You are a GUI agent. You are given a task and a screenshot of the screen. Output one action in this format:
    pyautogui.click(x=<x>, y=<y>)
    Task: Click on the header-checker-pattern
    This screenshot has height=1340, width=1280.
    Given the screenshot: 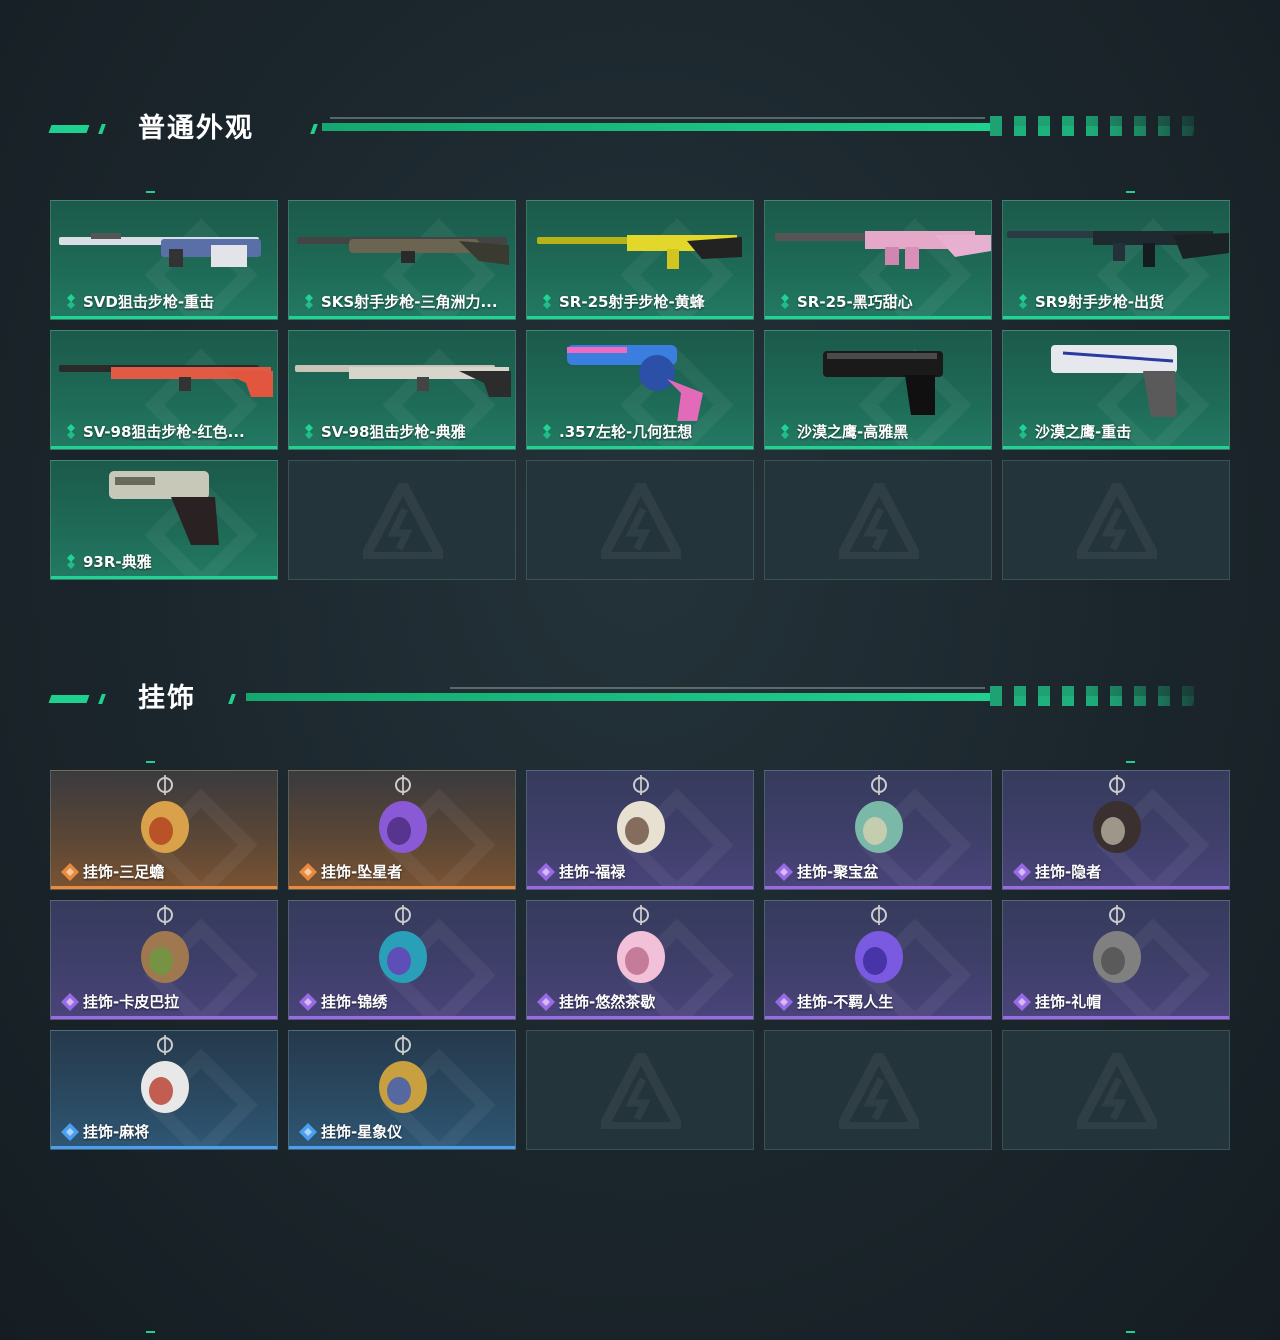 What is the action you would take?
    pyautogui.click(x=1102, y=701)
    